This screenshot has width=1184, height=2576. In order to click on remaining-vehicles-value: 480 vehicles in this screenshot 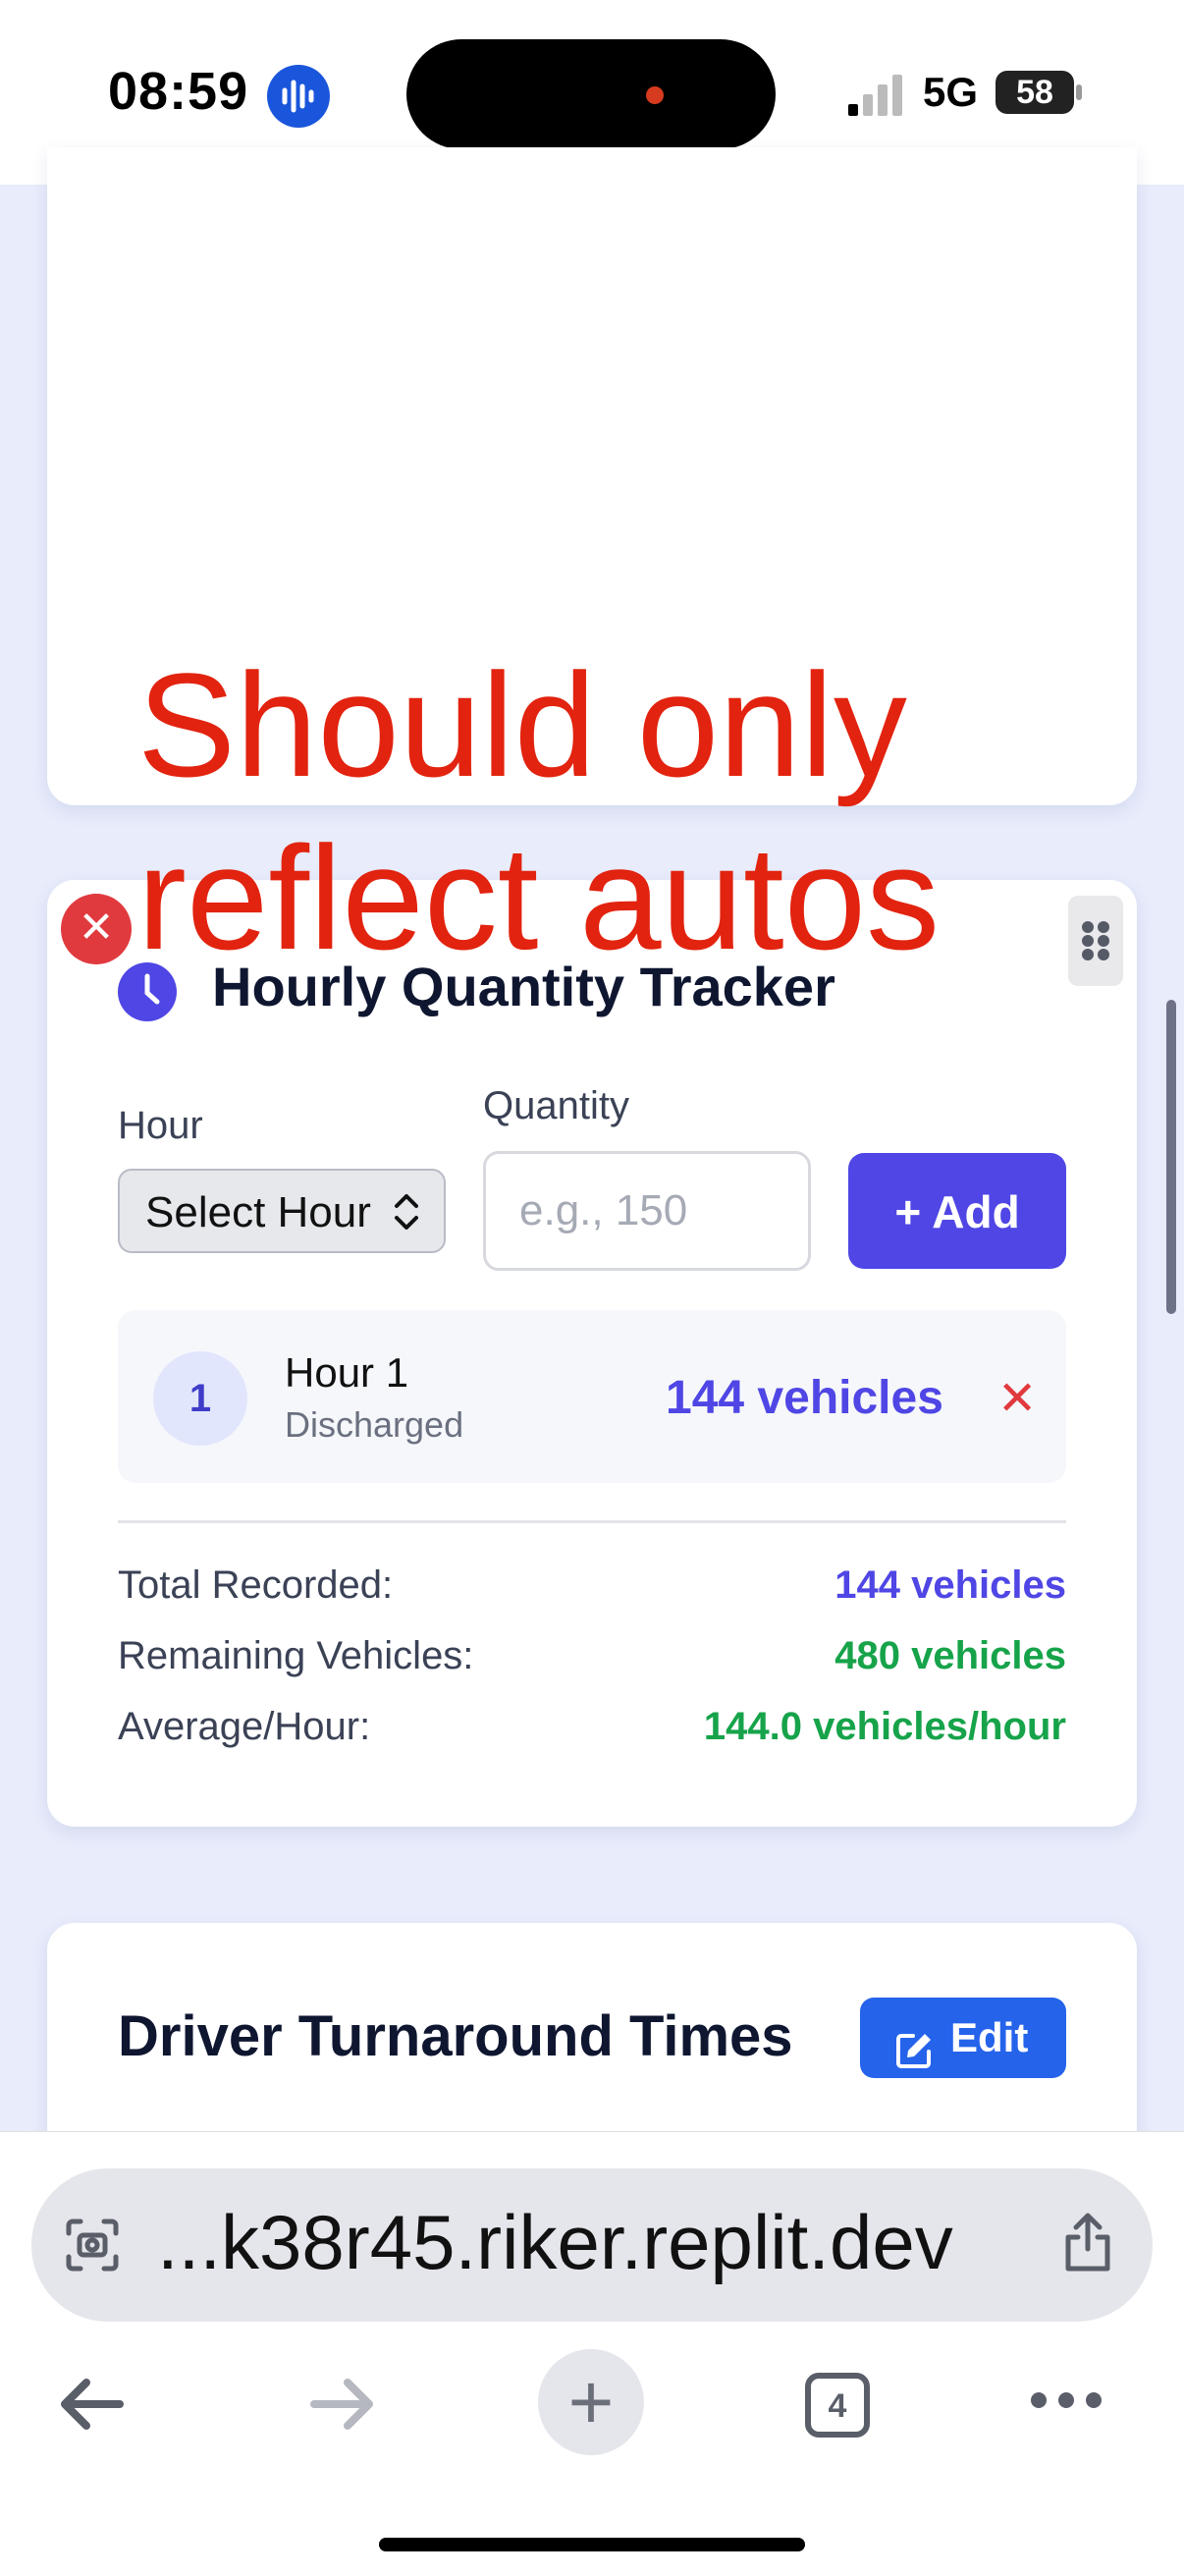, I will do `click(950, 1655)`.